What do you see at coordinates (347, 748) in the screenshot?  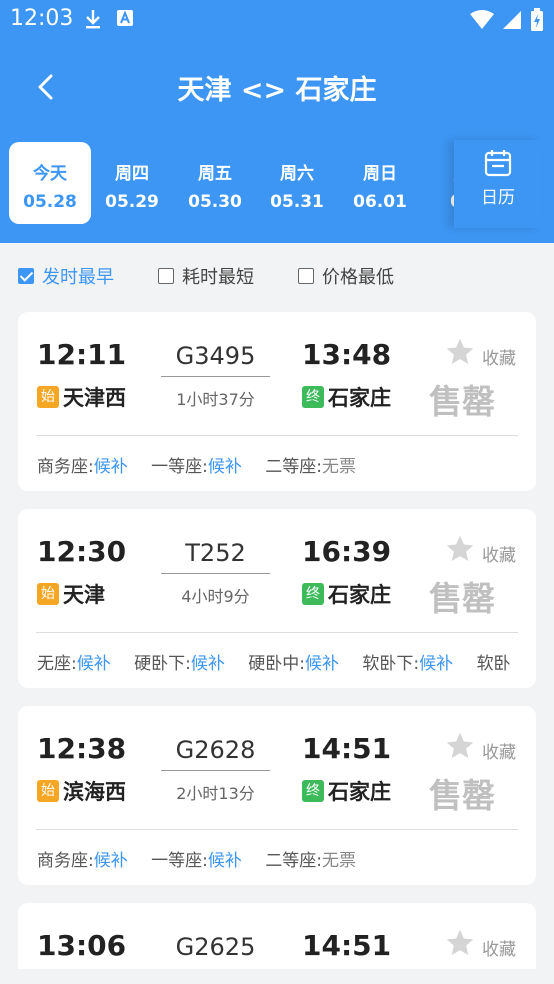 I see `arrival-time: 14:51` at bounding box center [347, 748].